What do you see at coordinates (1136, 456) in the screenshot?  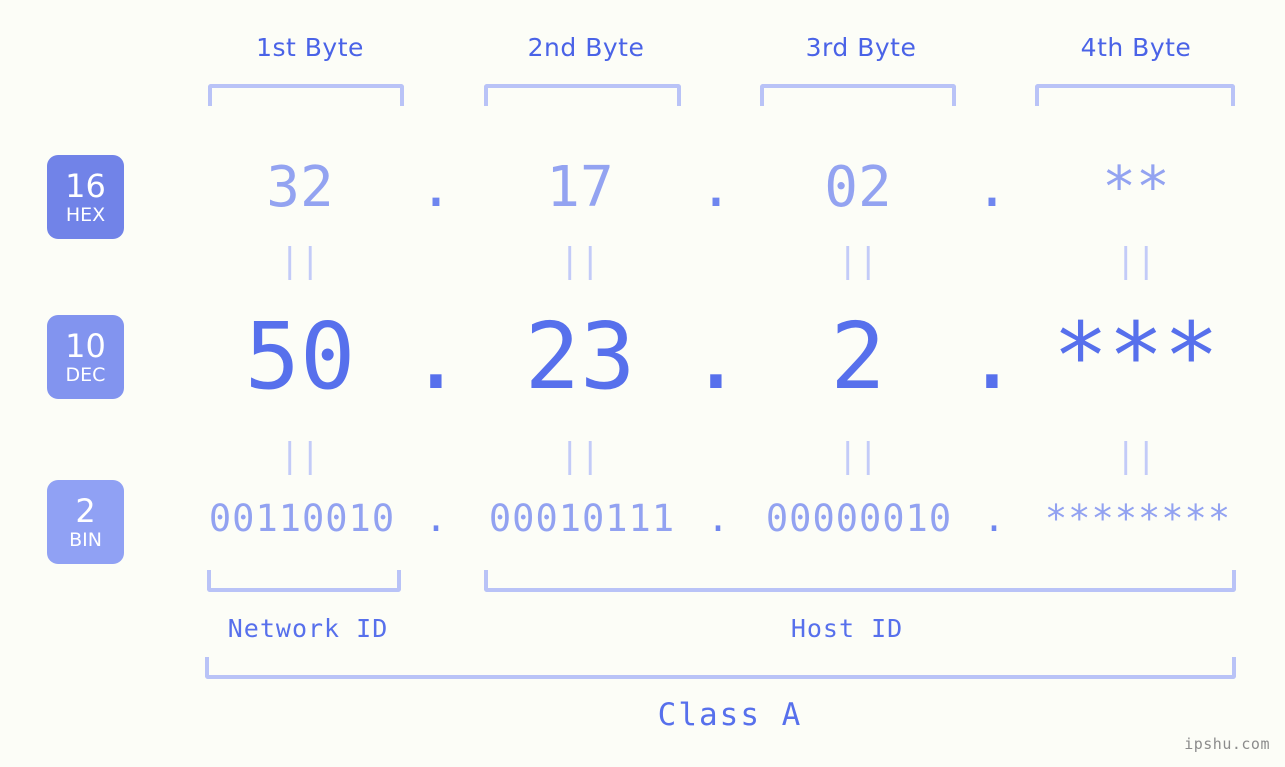 I see `equals-mark-8: ||` at bounding box center [1136, 456].